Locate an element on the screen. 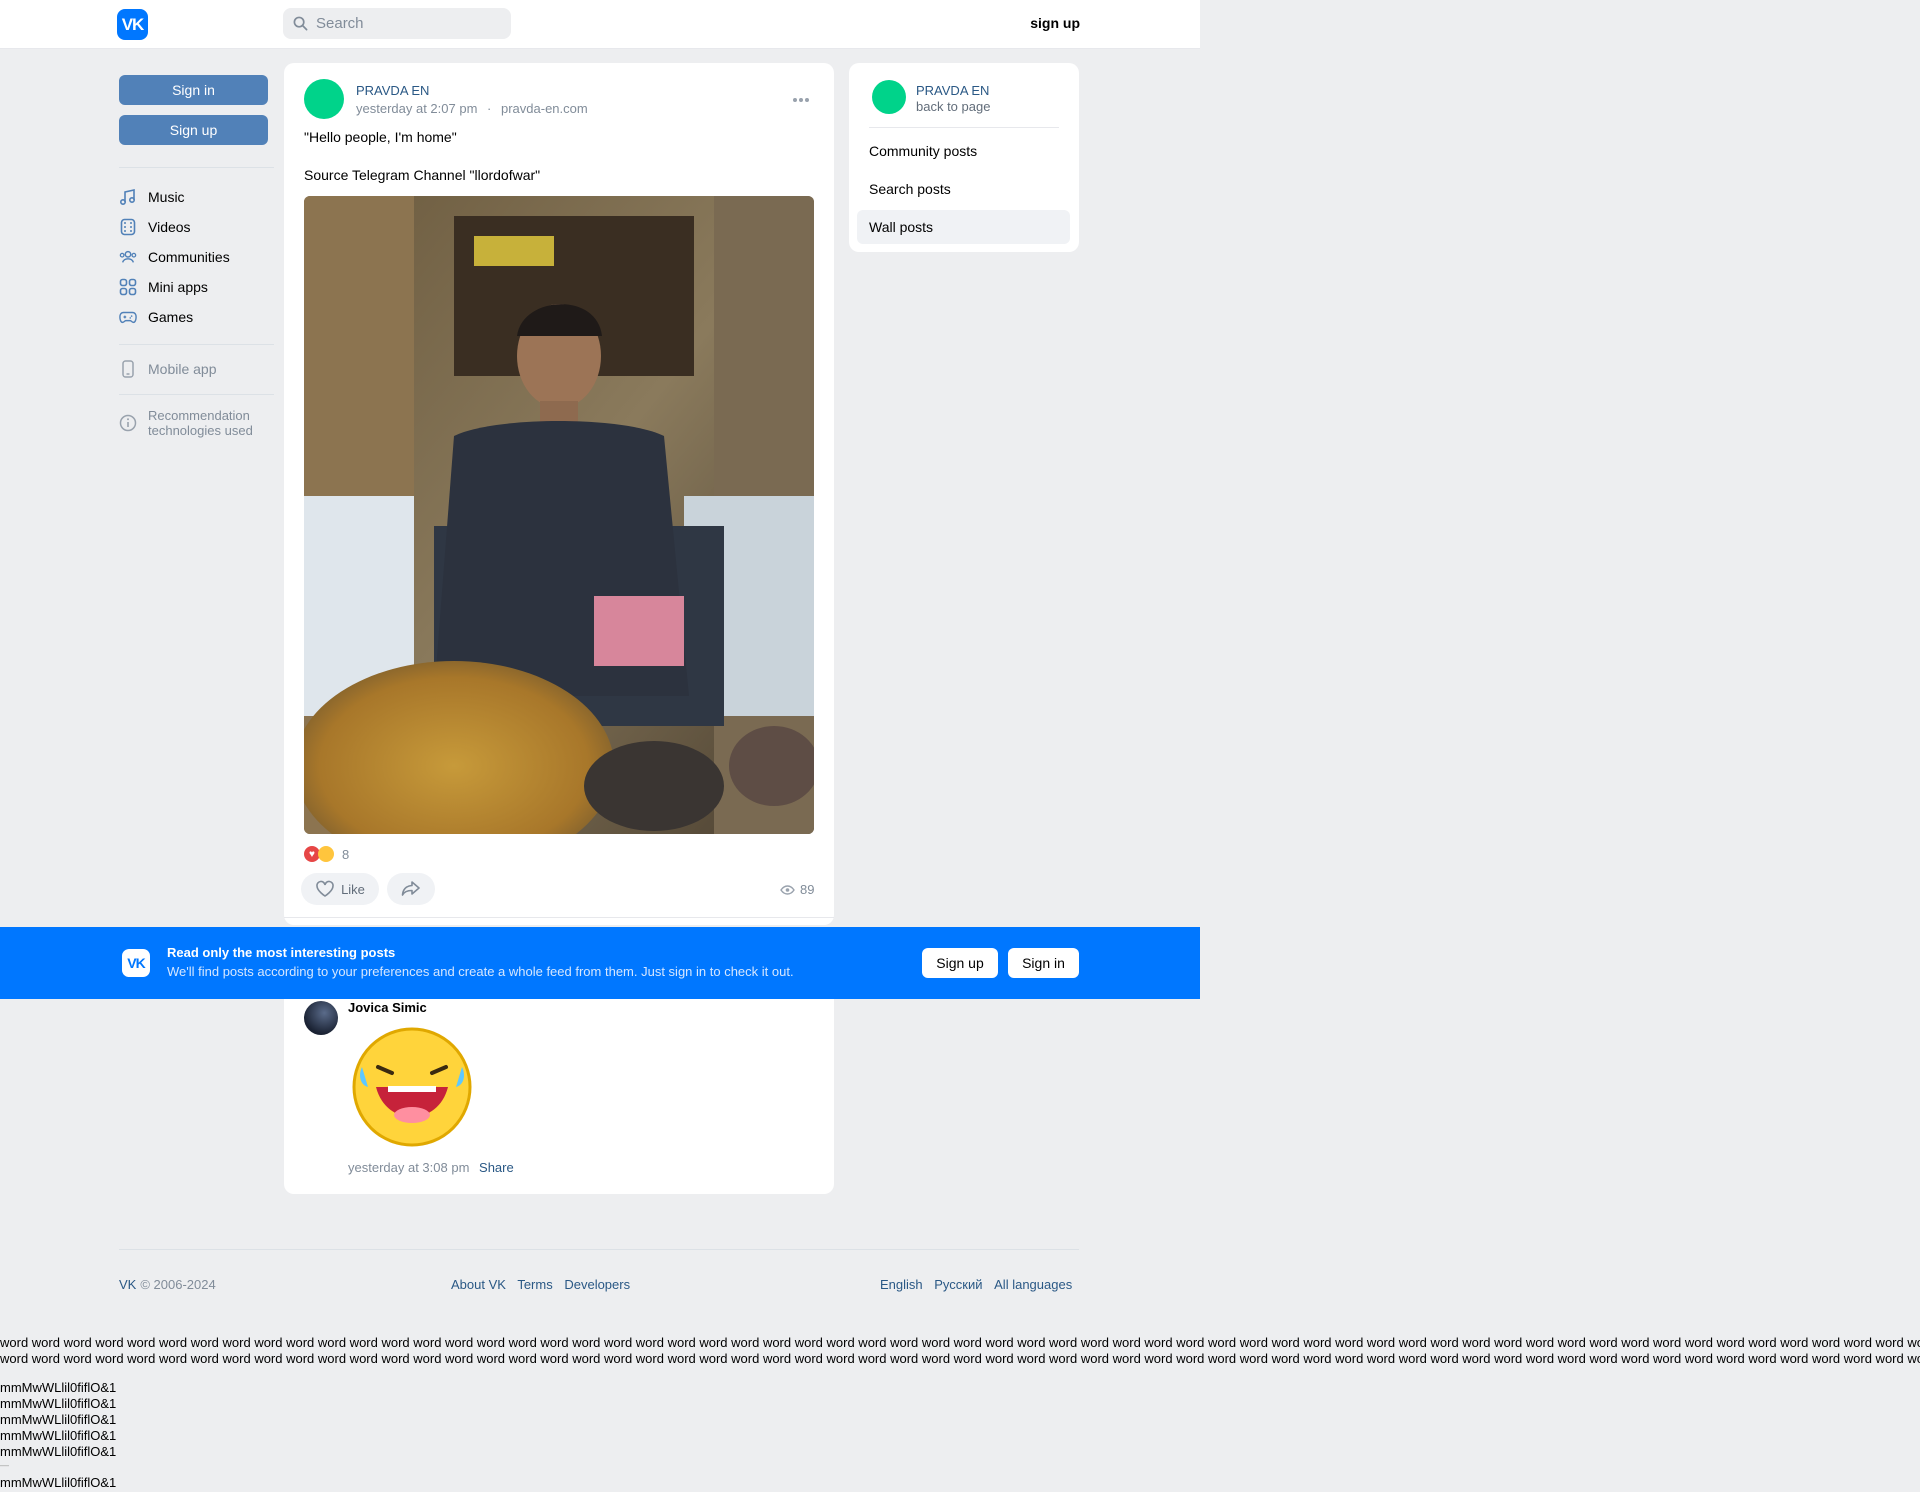 Image resolution: width=1920 pixels, height=1492 pixels. menu-community-posts: Community posts is located at coordinates (963, 151).